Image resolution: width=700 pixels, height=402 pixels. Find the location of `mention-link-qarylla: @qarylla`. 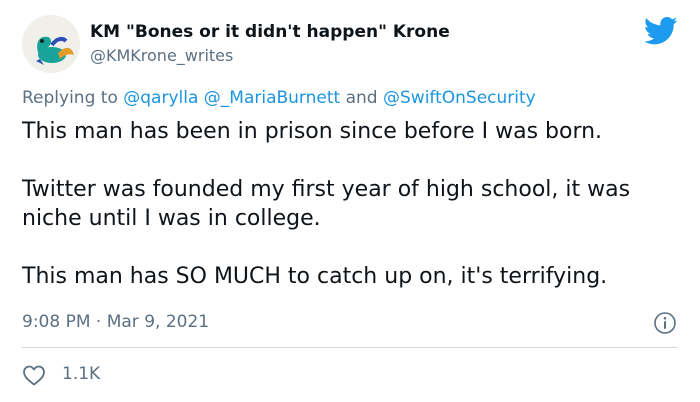

mention-link-qarylla: @qarylla is located at coordinates (160, 98).